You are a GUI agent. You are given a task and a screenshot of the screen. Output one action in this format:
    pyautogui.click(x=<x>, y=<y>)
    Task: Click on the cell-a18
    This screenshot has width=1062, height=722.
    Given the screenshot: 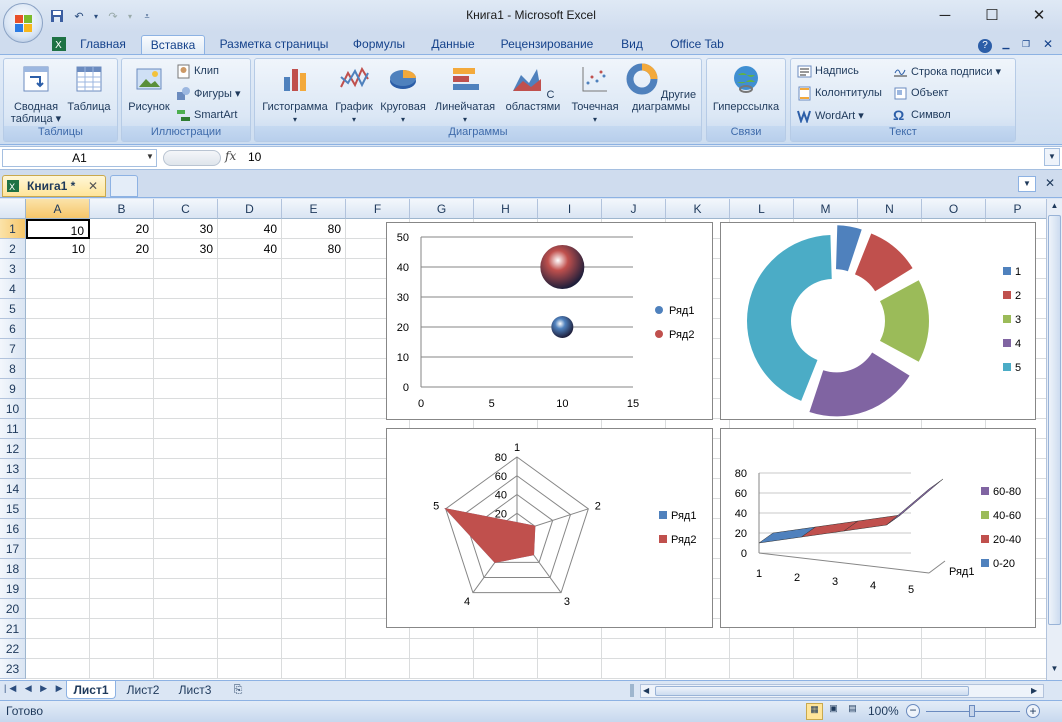 What is the action you would take?
    pyautogui.click(x=58, y=569)
    